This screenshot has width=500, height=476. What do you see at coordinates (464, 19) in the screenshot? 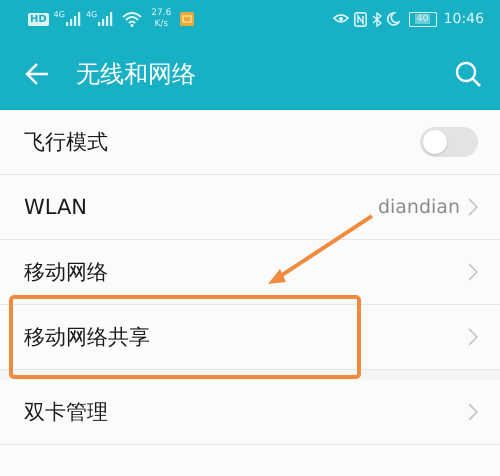
I see `clock: 10:46` at bounding box center [464, 19].